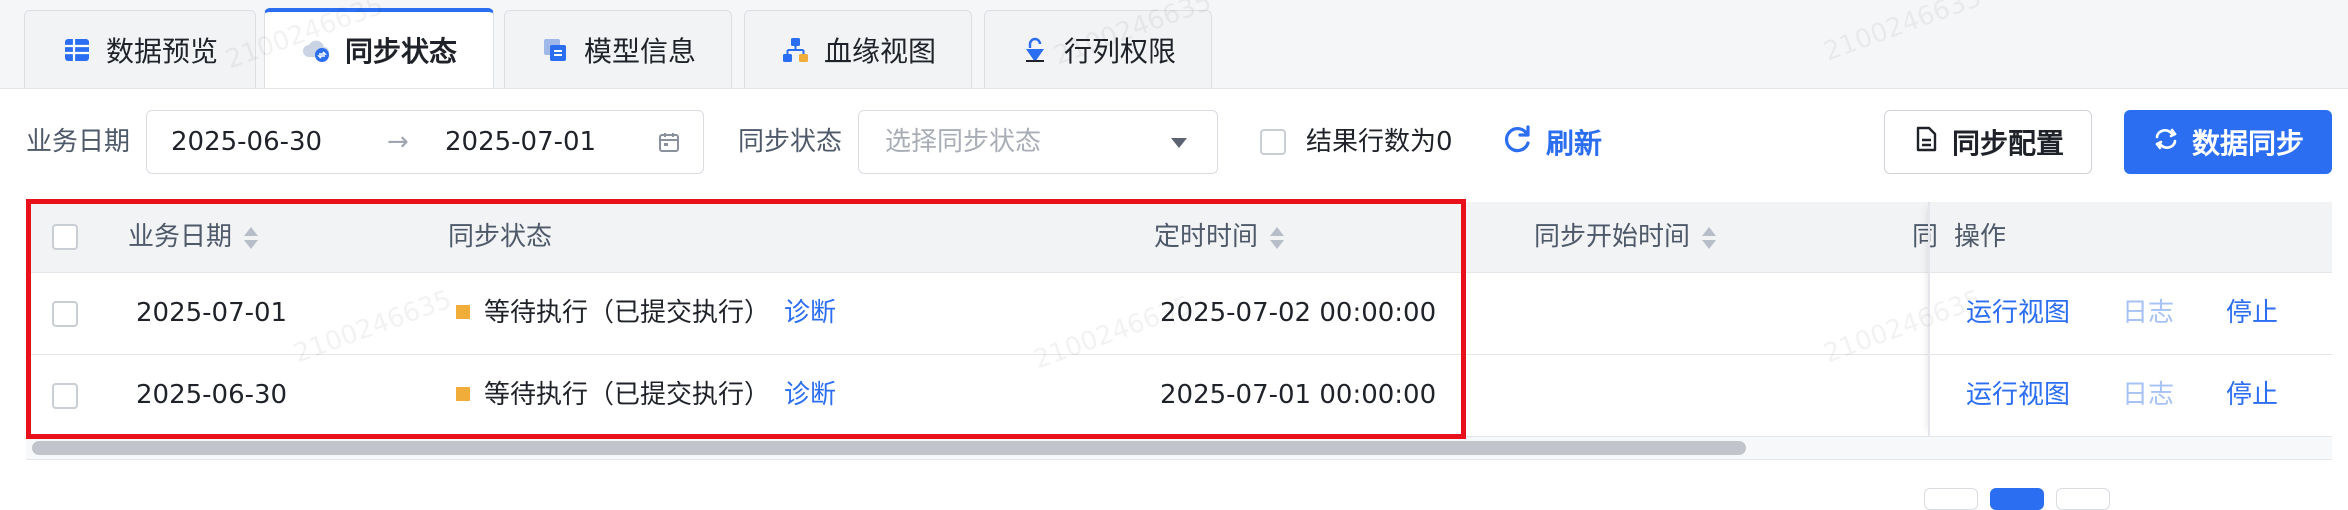 Image resolution: width=2348 pixels, height=510 pixels. I want to click on cell-biz-date: 2025-06-30, so click(212, 395).